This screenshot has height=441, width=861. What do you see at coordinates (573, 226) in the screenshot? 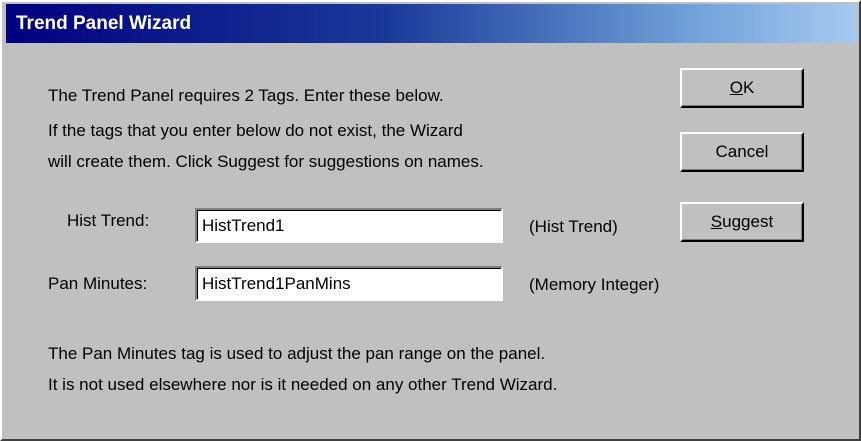
I see `hist-trend-type: (Hist Trend)` at bounding box center [573, 226].